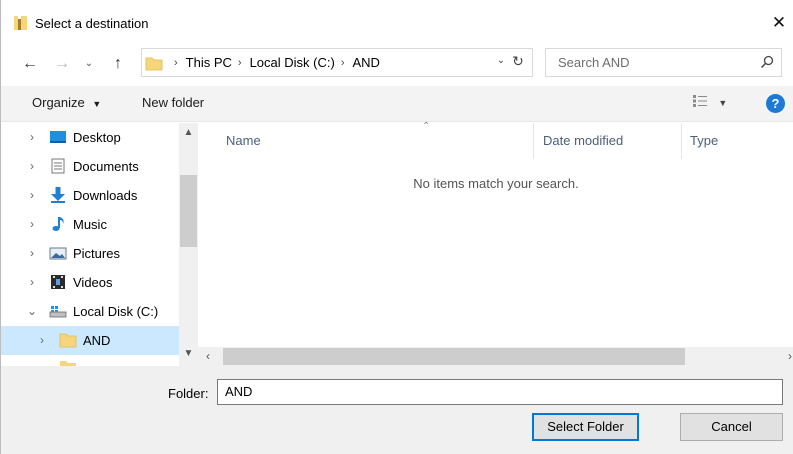  I want to click on title-bar: Select a destination ✕, so click(397, 22).